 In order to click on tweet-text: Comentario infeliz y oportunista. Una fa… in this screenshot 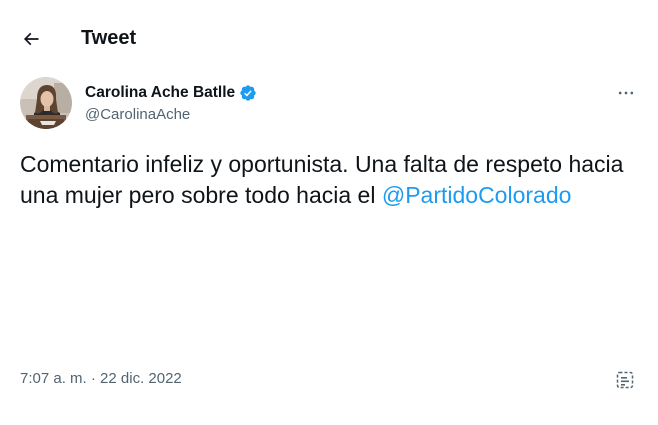, I will do `click(330, 180)`.